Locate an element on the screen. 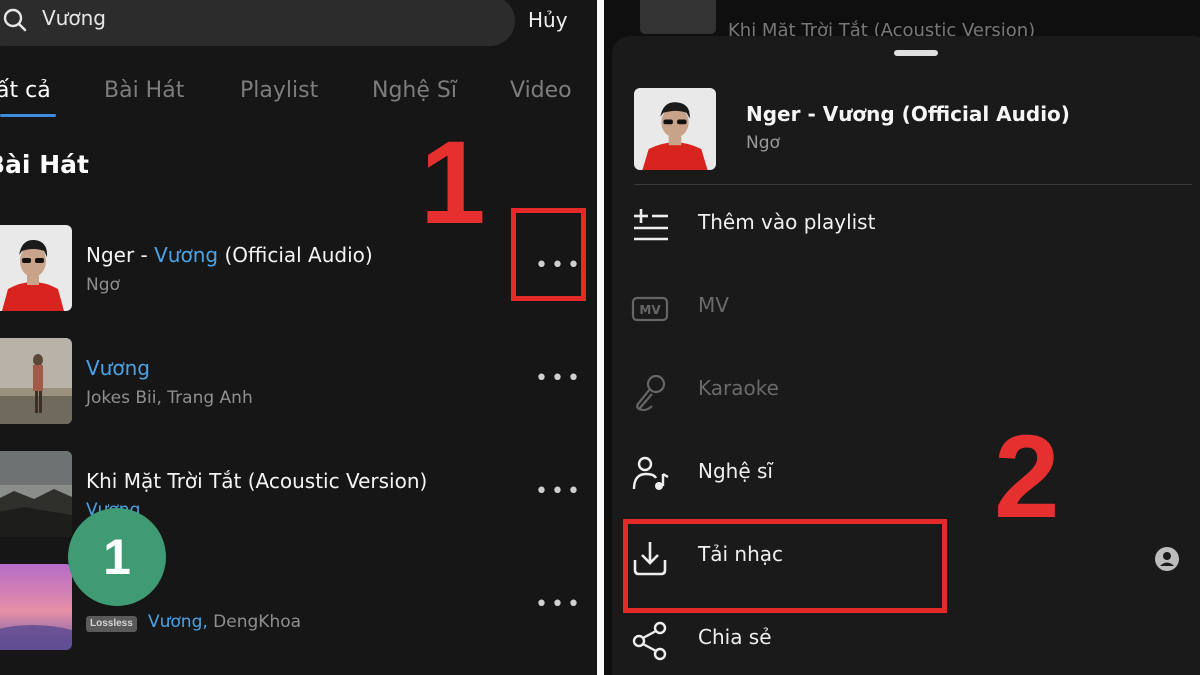 The image size is (1200, 675). menu-item-label: Chia sẻ is located at coordinates (735, 637).